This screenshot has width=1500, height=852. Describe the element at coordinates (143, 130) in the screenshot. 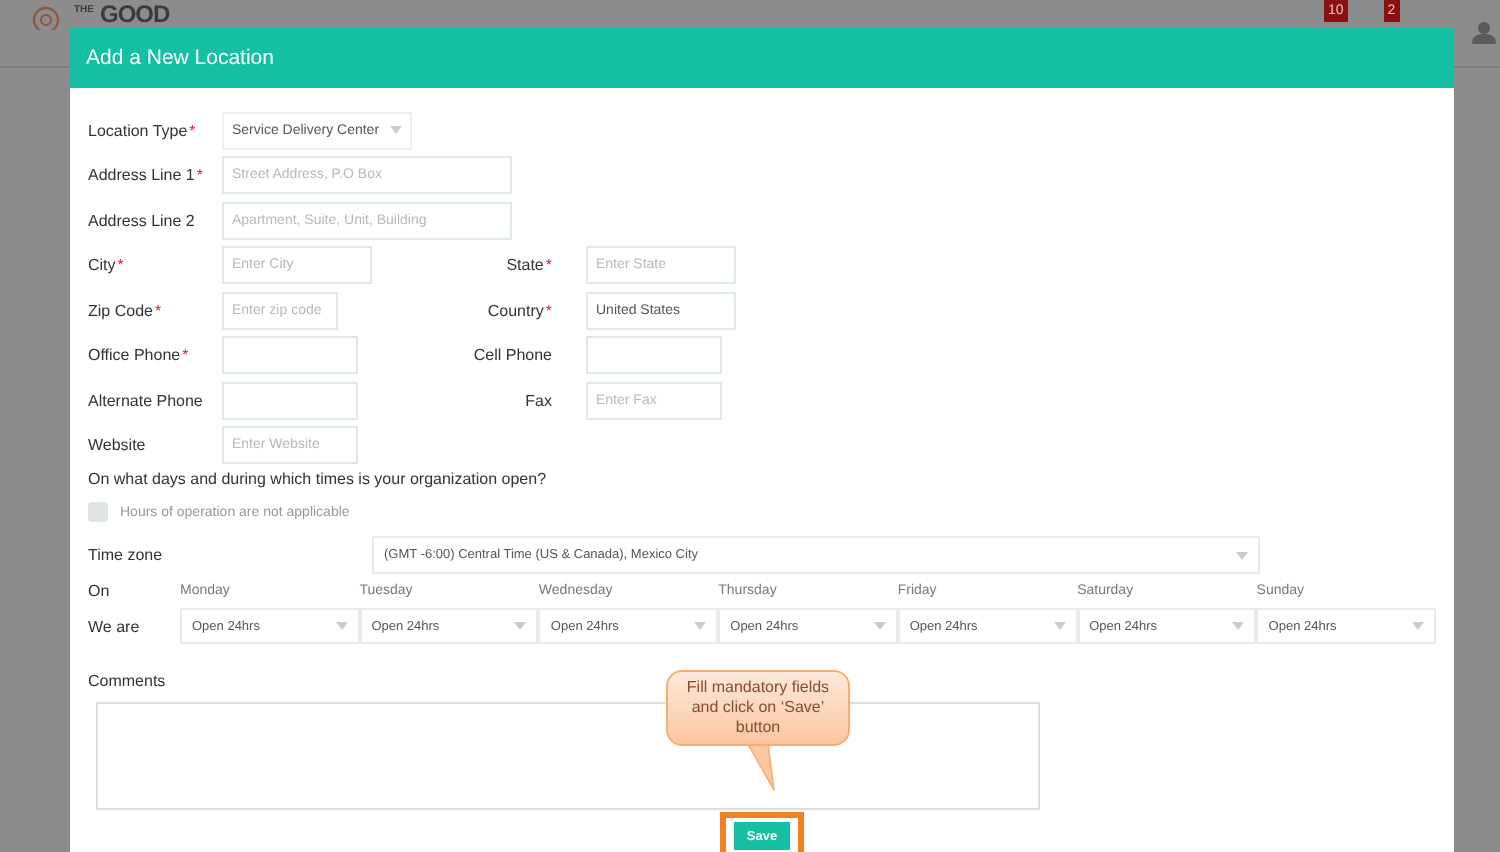

I see `field-label: Location Type*` at that location.